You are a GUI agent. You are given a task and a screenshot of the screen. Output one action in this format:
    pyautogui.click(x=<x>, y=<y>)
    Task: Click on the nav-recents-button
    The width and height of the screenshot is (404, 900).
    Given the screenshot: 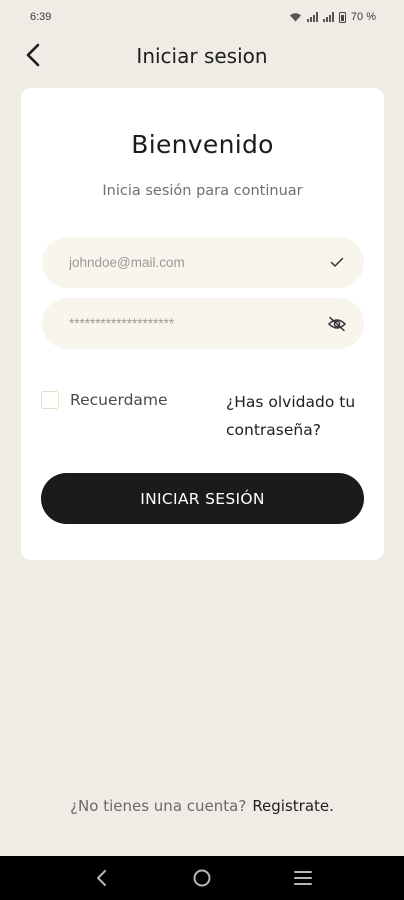 What is the action you would take?
    pyautogui.click(x=303, y=878)
    